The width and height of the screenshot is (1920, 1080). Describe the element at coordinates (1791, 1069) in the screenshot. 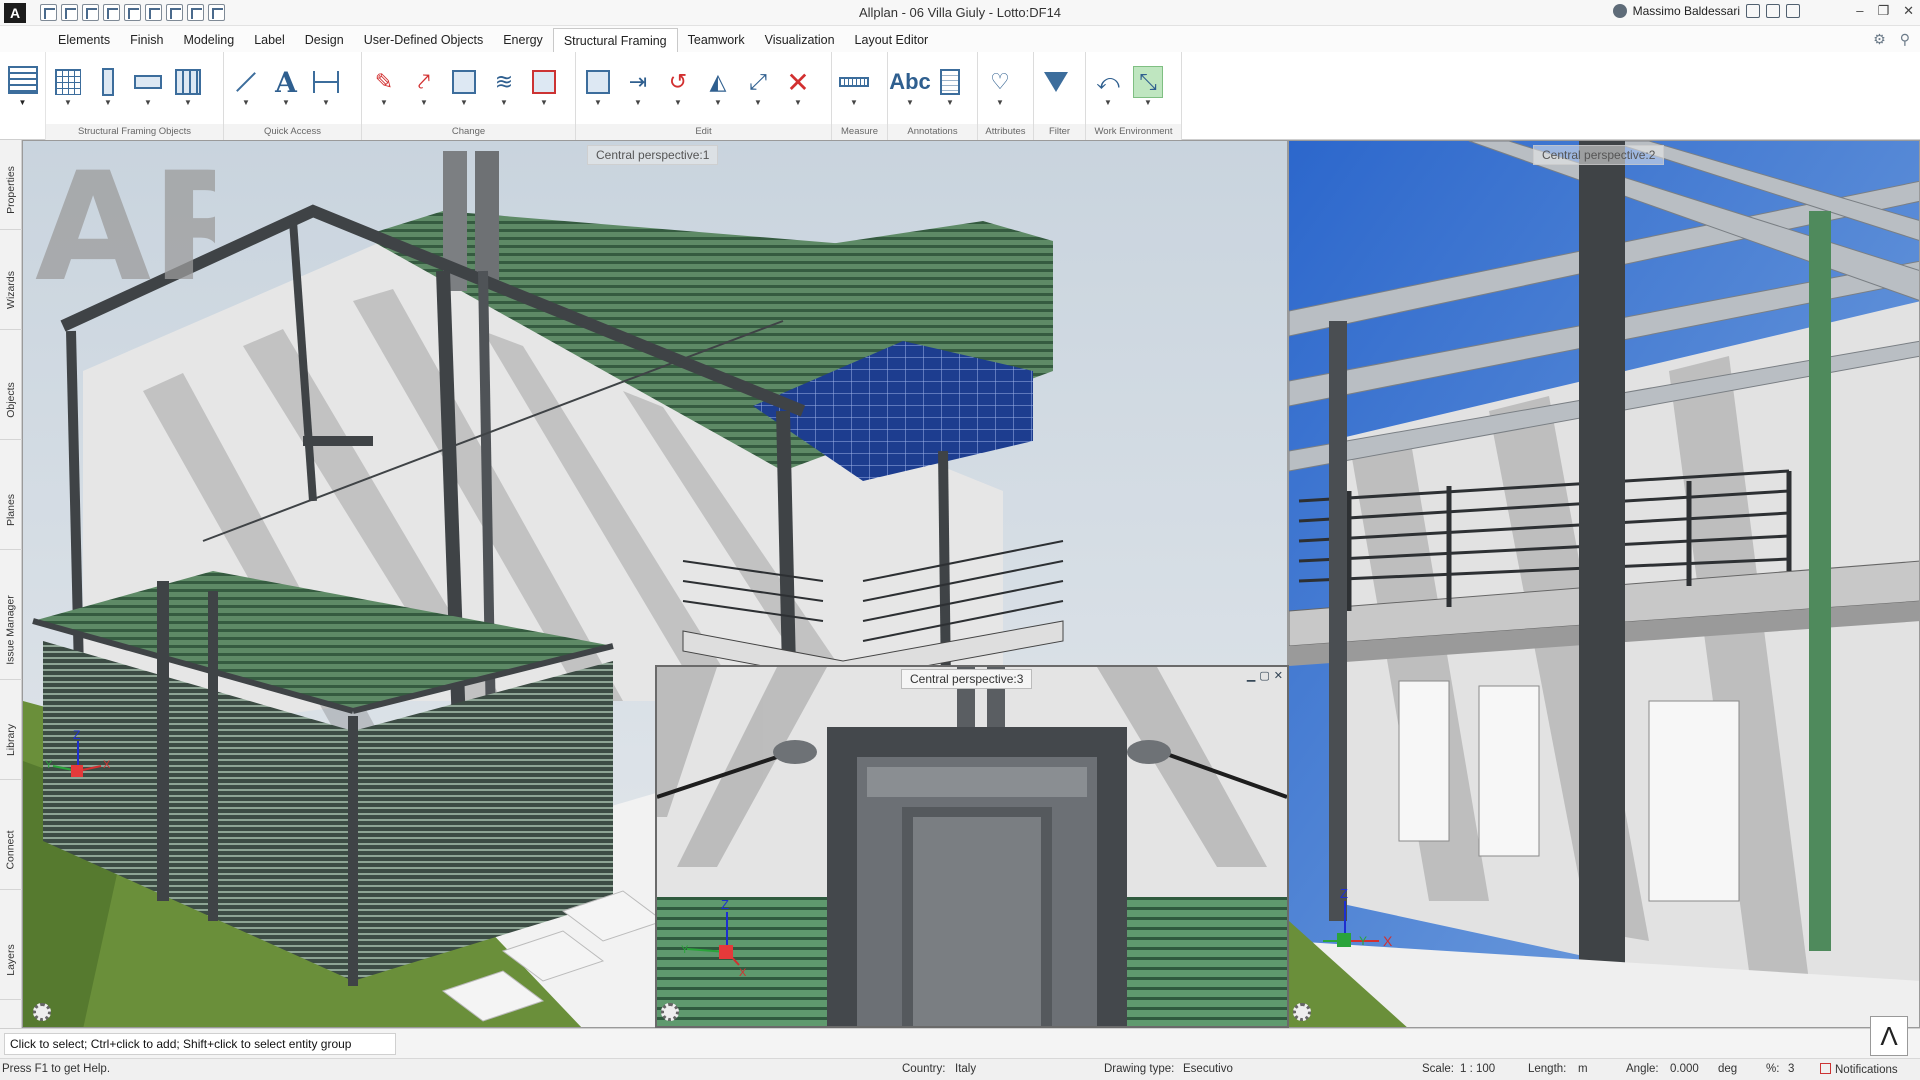

I see `percent-value: 3` at that location.